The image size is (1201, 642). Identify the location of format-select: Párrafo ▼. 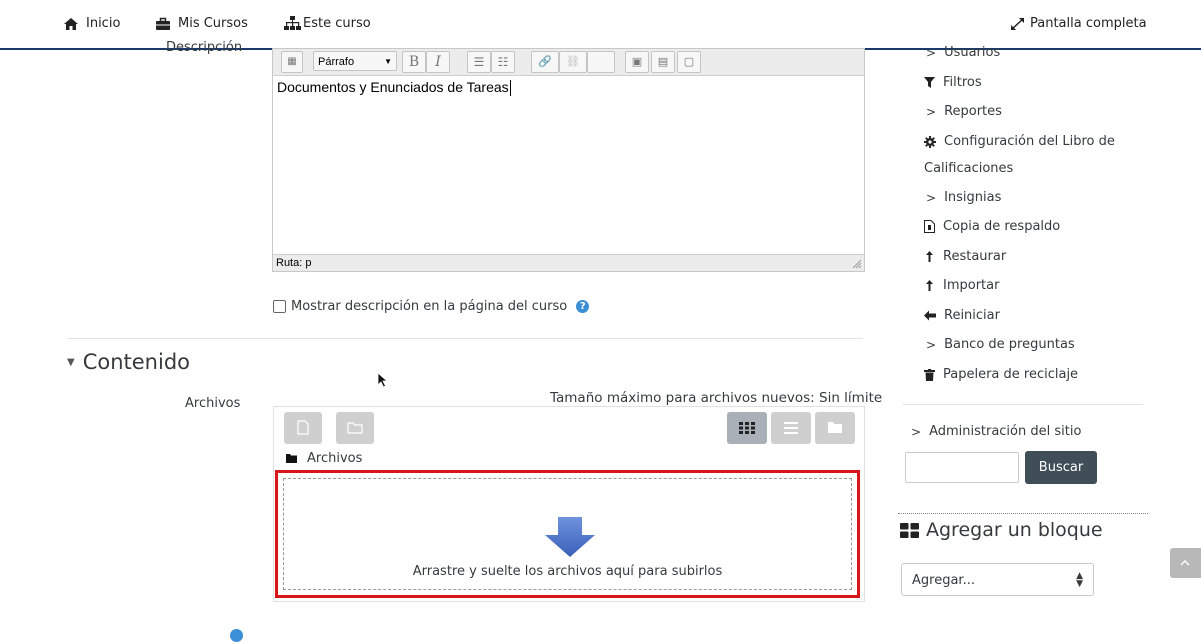
(355, 61).